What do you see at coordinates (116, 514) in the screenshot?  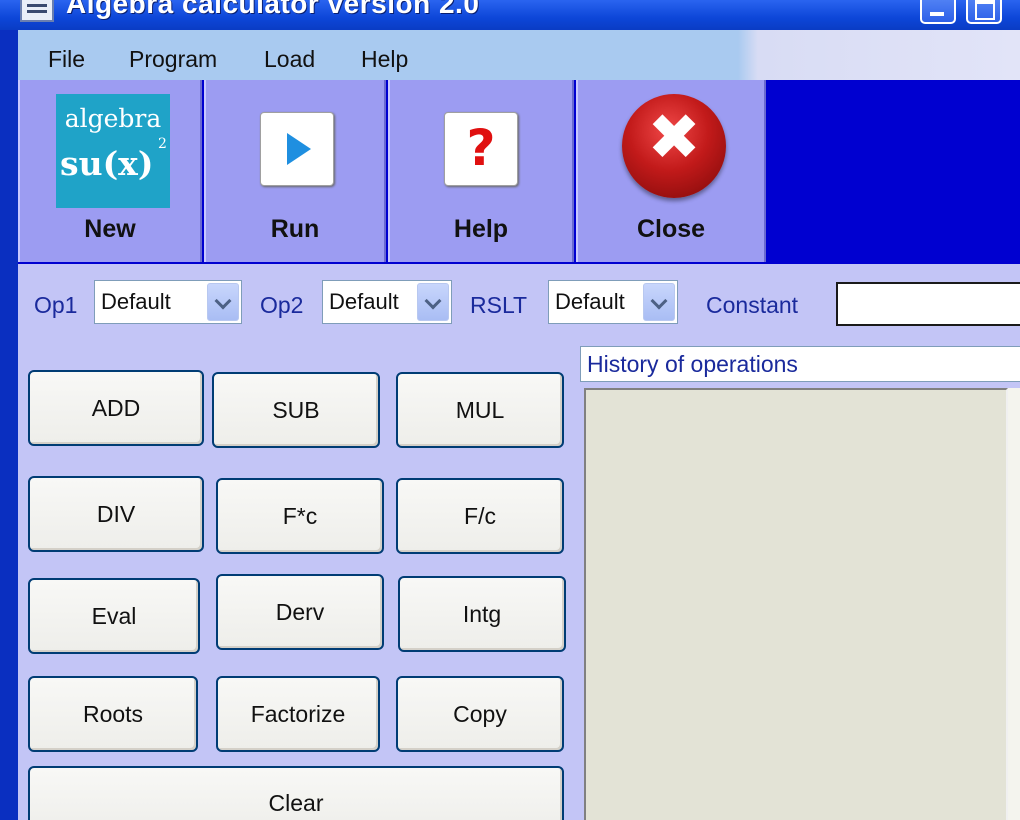 I see `div-button: DIV` at bounding box center [116, 514].